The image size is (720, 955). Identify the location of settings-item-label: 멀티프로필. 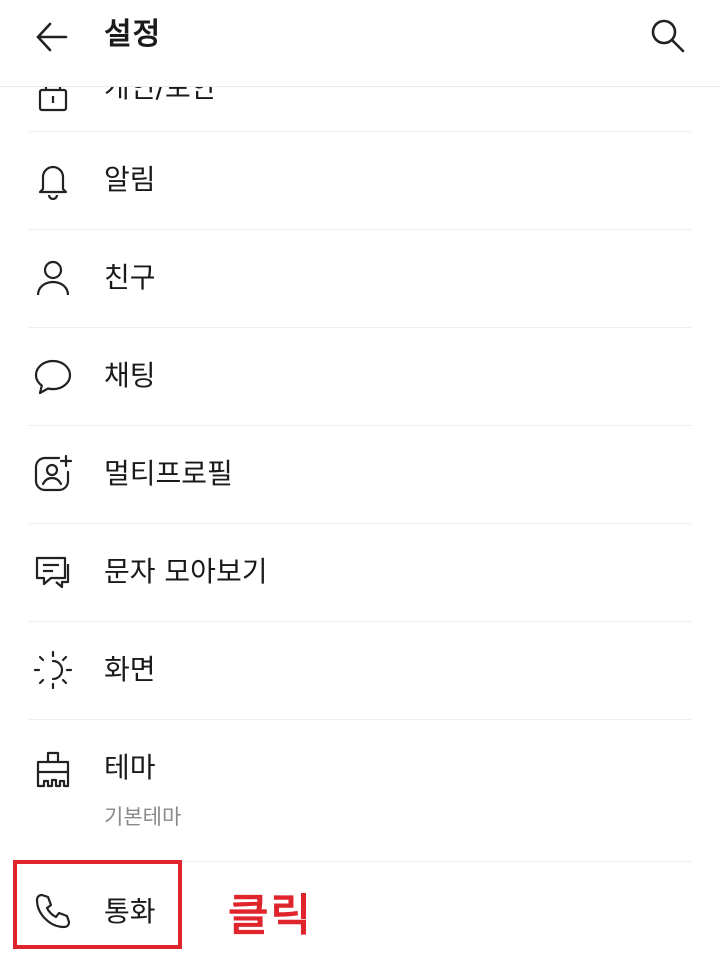
(168, 473).